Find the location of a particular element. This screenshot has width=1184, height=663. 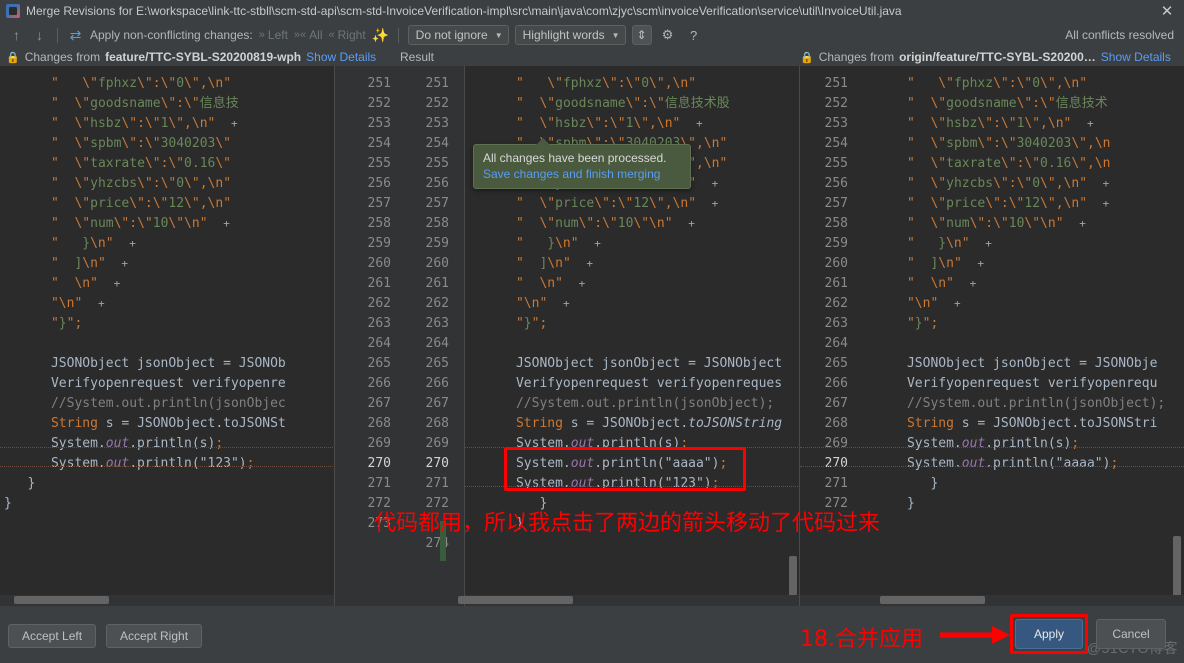

line-number: 256 is located at coordinates (437, 183).